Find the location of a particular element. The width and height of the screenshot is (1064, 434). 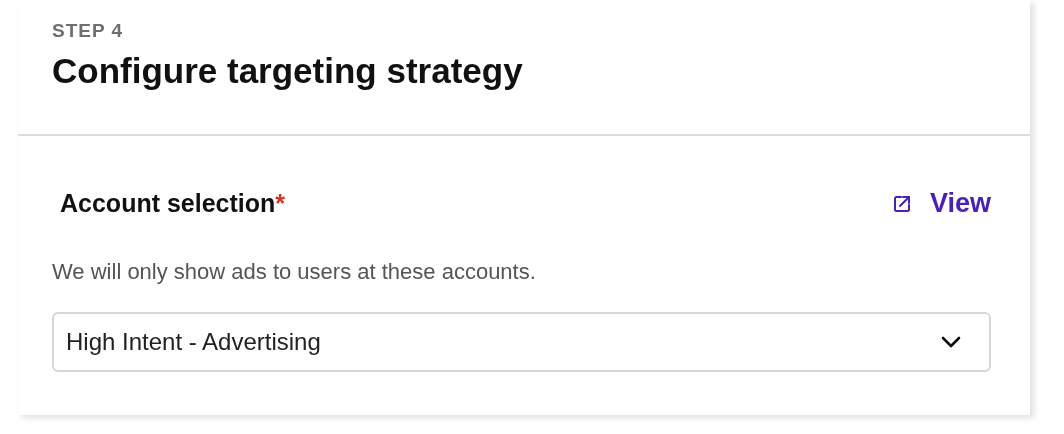

field-description: We will only show ads to users at these accounts. is located at coordinates (294, 272).